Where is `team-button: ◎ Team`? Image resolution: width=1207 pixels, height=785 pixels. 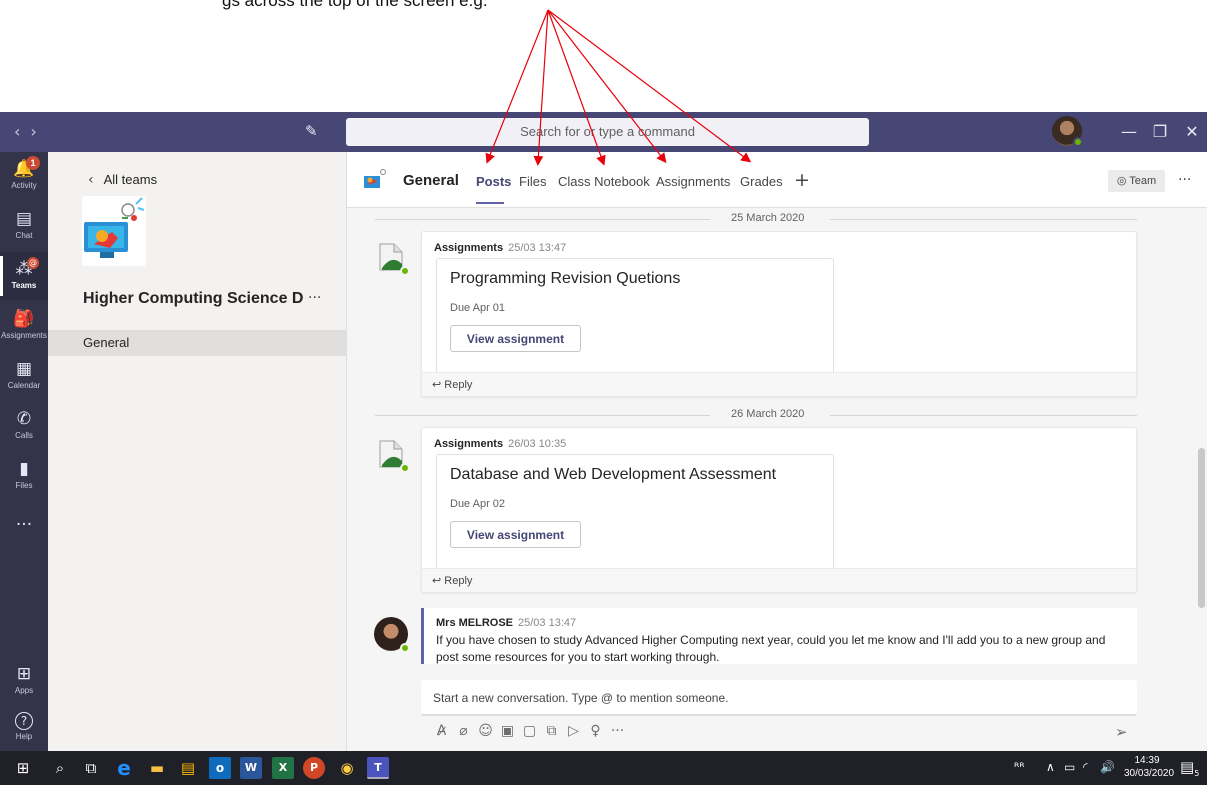
team-button: ◎ Team is located at coordinates (1136, 181).